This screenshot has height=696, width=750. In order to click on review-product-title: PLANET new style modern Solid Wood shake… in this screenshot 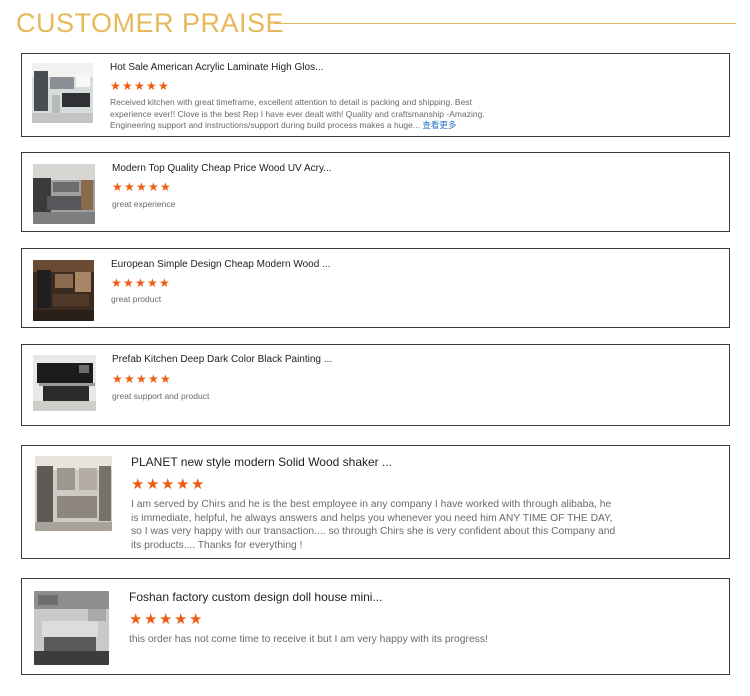, I will do `click(261, 462)`.